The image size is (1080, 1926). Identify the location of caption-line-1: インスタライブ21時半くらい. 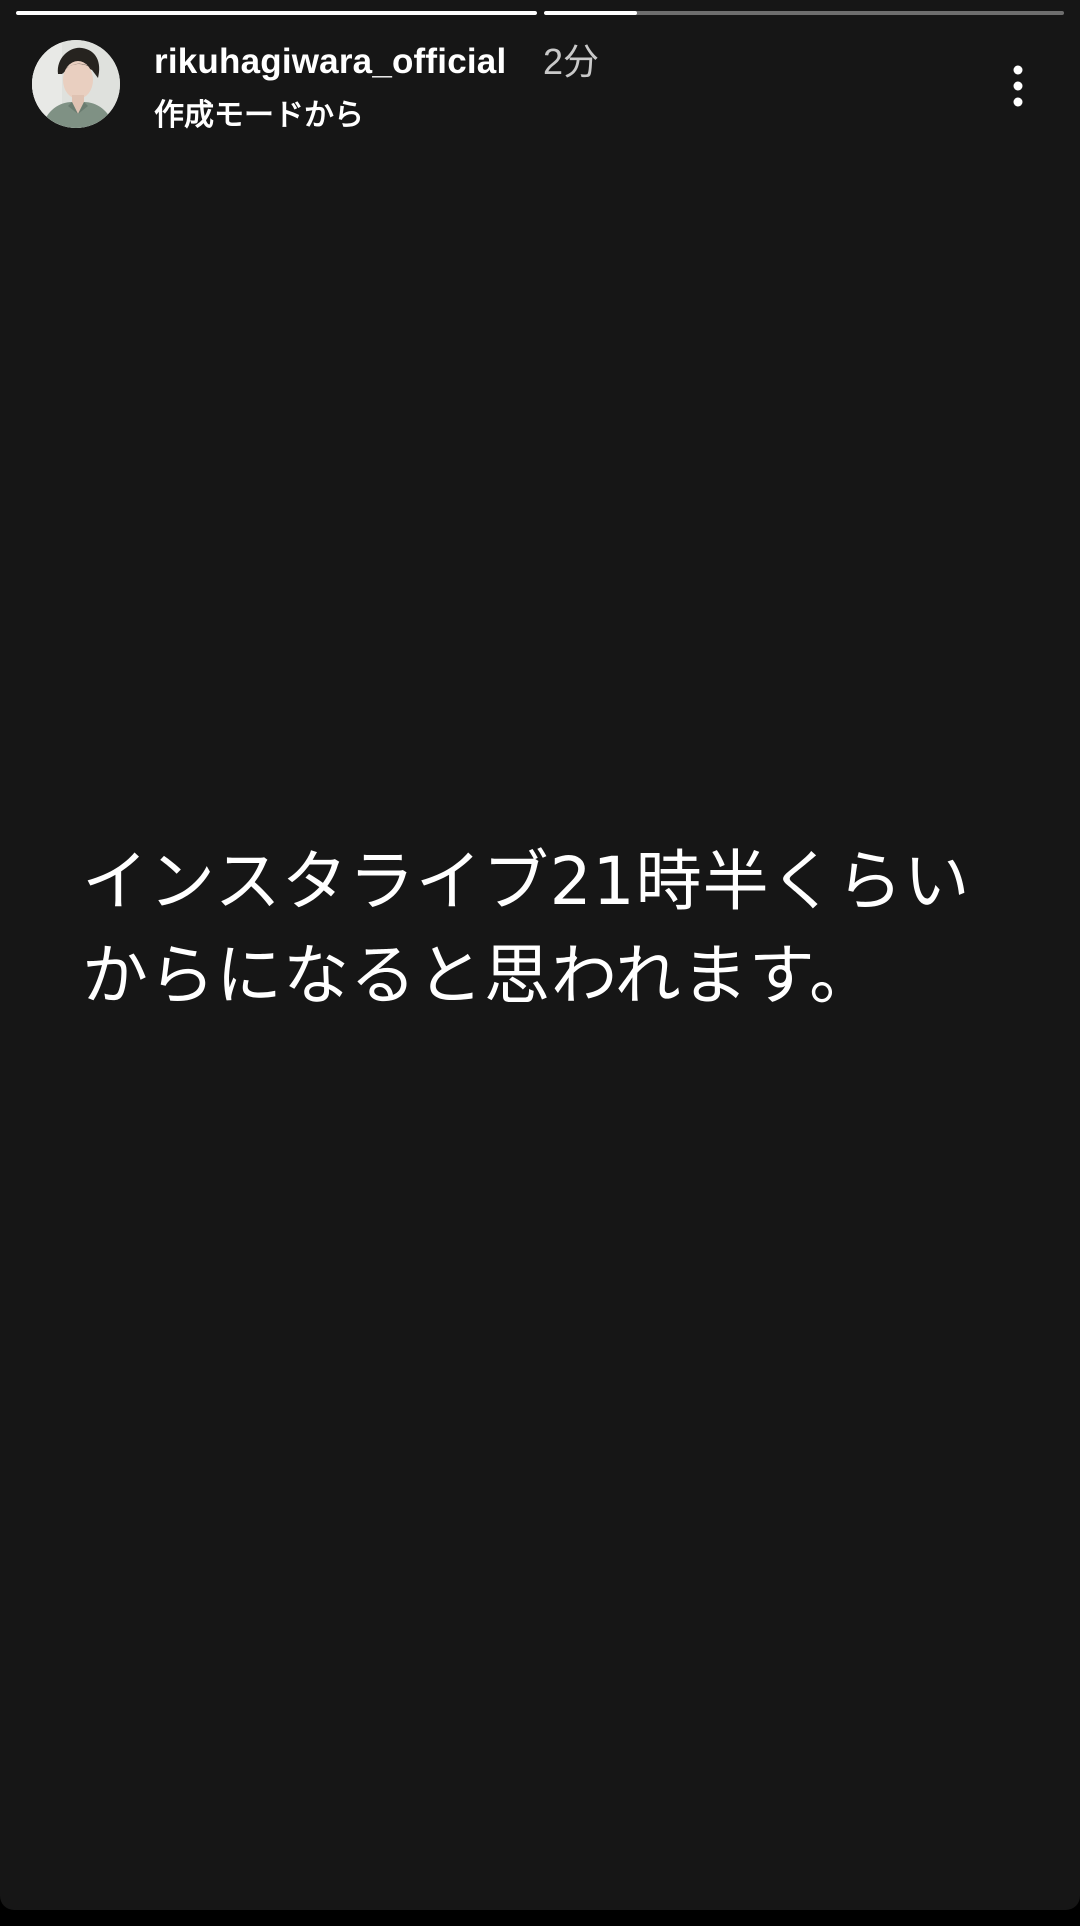
(526, 881).